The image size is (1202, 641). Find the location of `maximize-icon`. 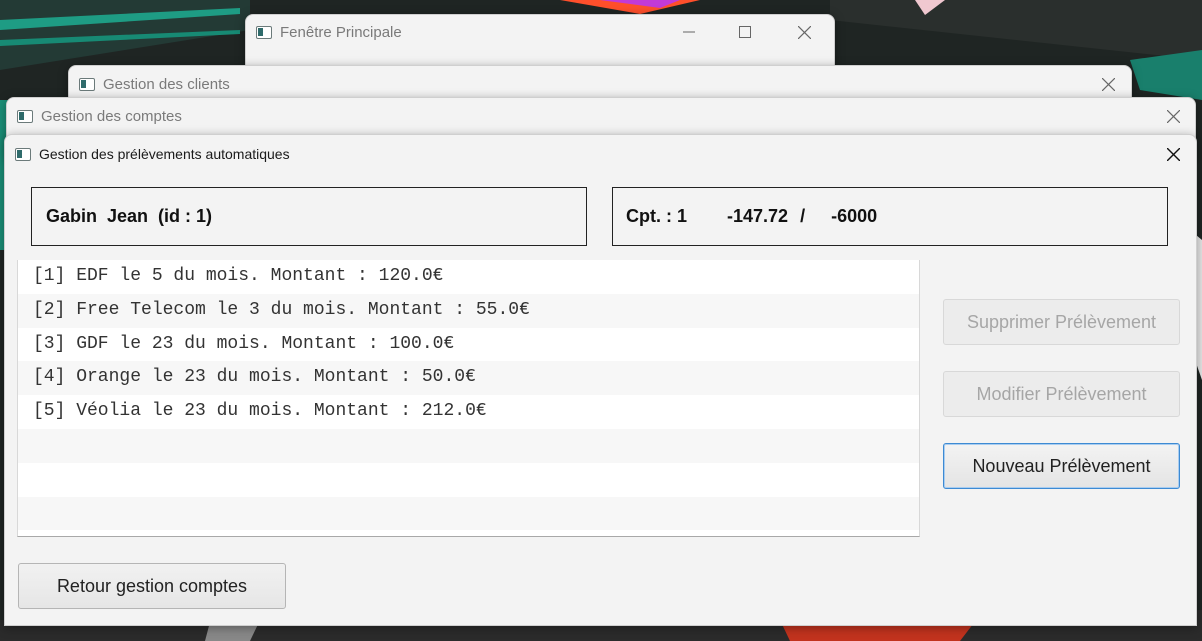

maximize-icon is located at coordinates (745, 32).